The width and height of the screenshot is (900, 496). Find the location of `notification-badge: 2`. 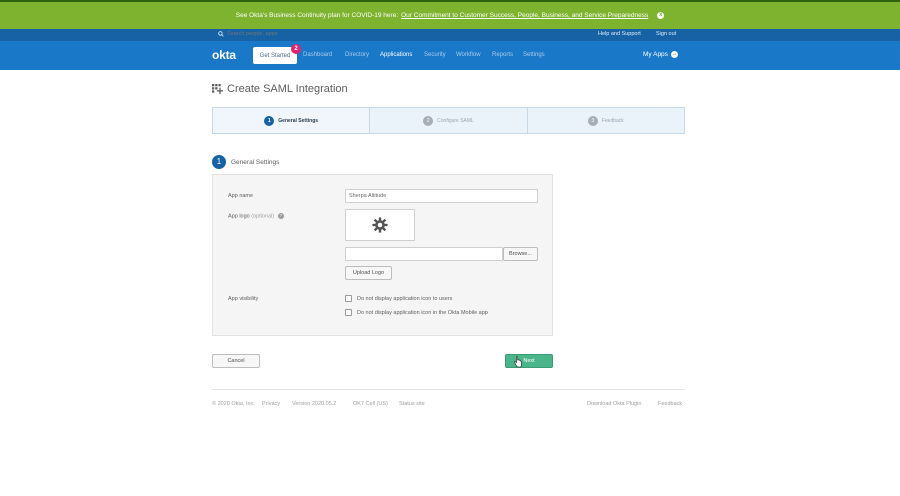

notification-badge: 2 is located at coordinates (296, 49).